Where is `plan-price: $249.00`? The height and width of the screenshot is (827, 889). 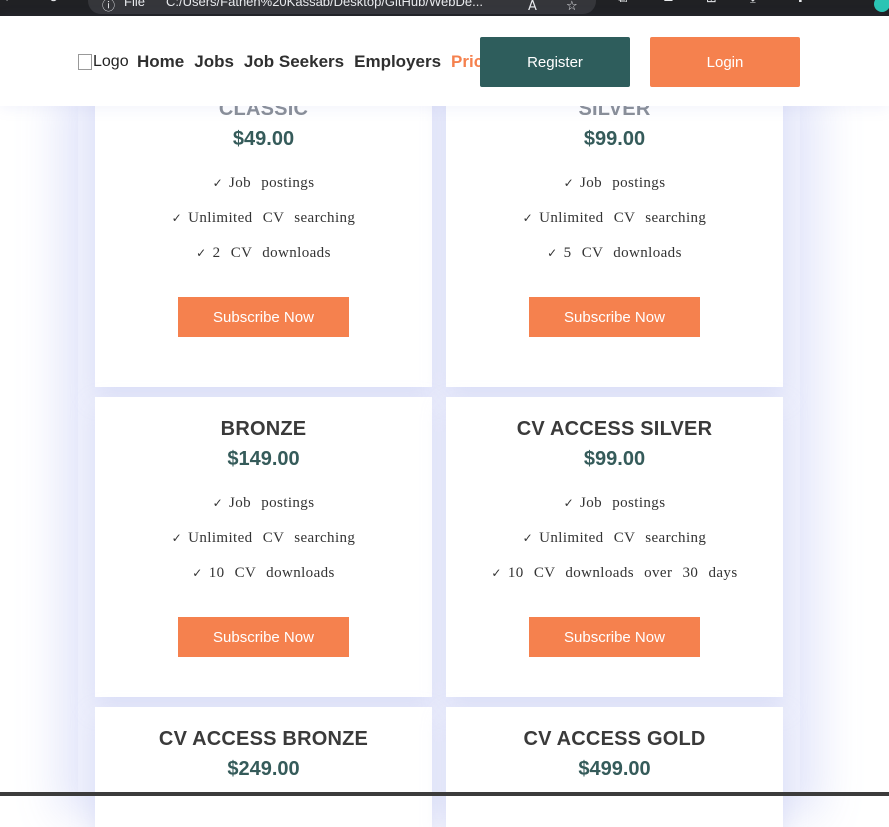 plan-price: $249.00 is located at coordinates (263, 769).